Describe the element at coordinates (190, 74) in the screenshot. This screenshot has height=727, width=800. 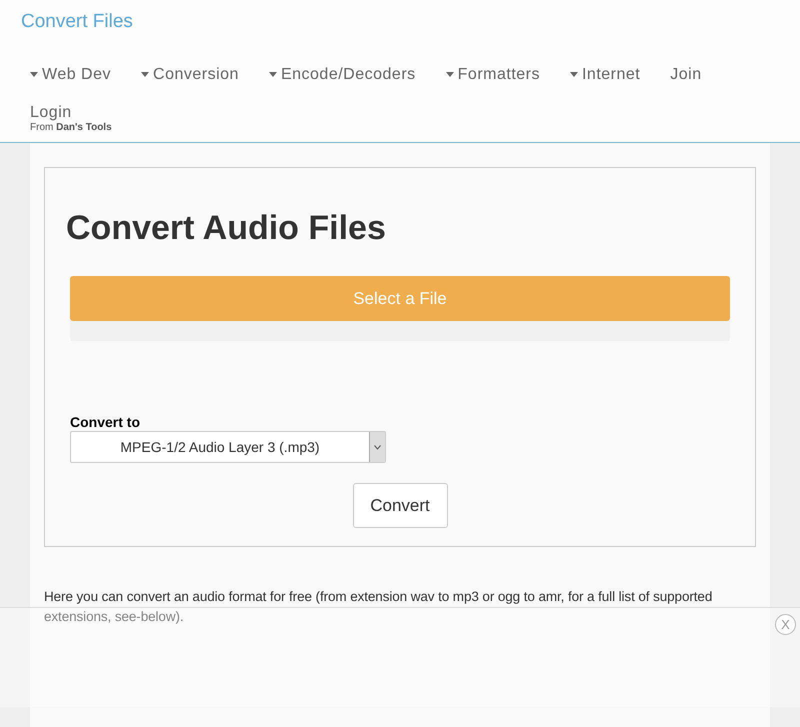
I see `nav-menu-item: Conversion` at that location.